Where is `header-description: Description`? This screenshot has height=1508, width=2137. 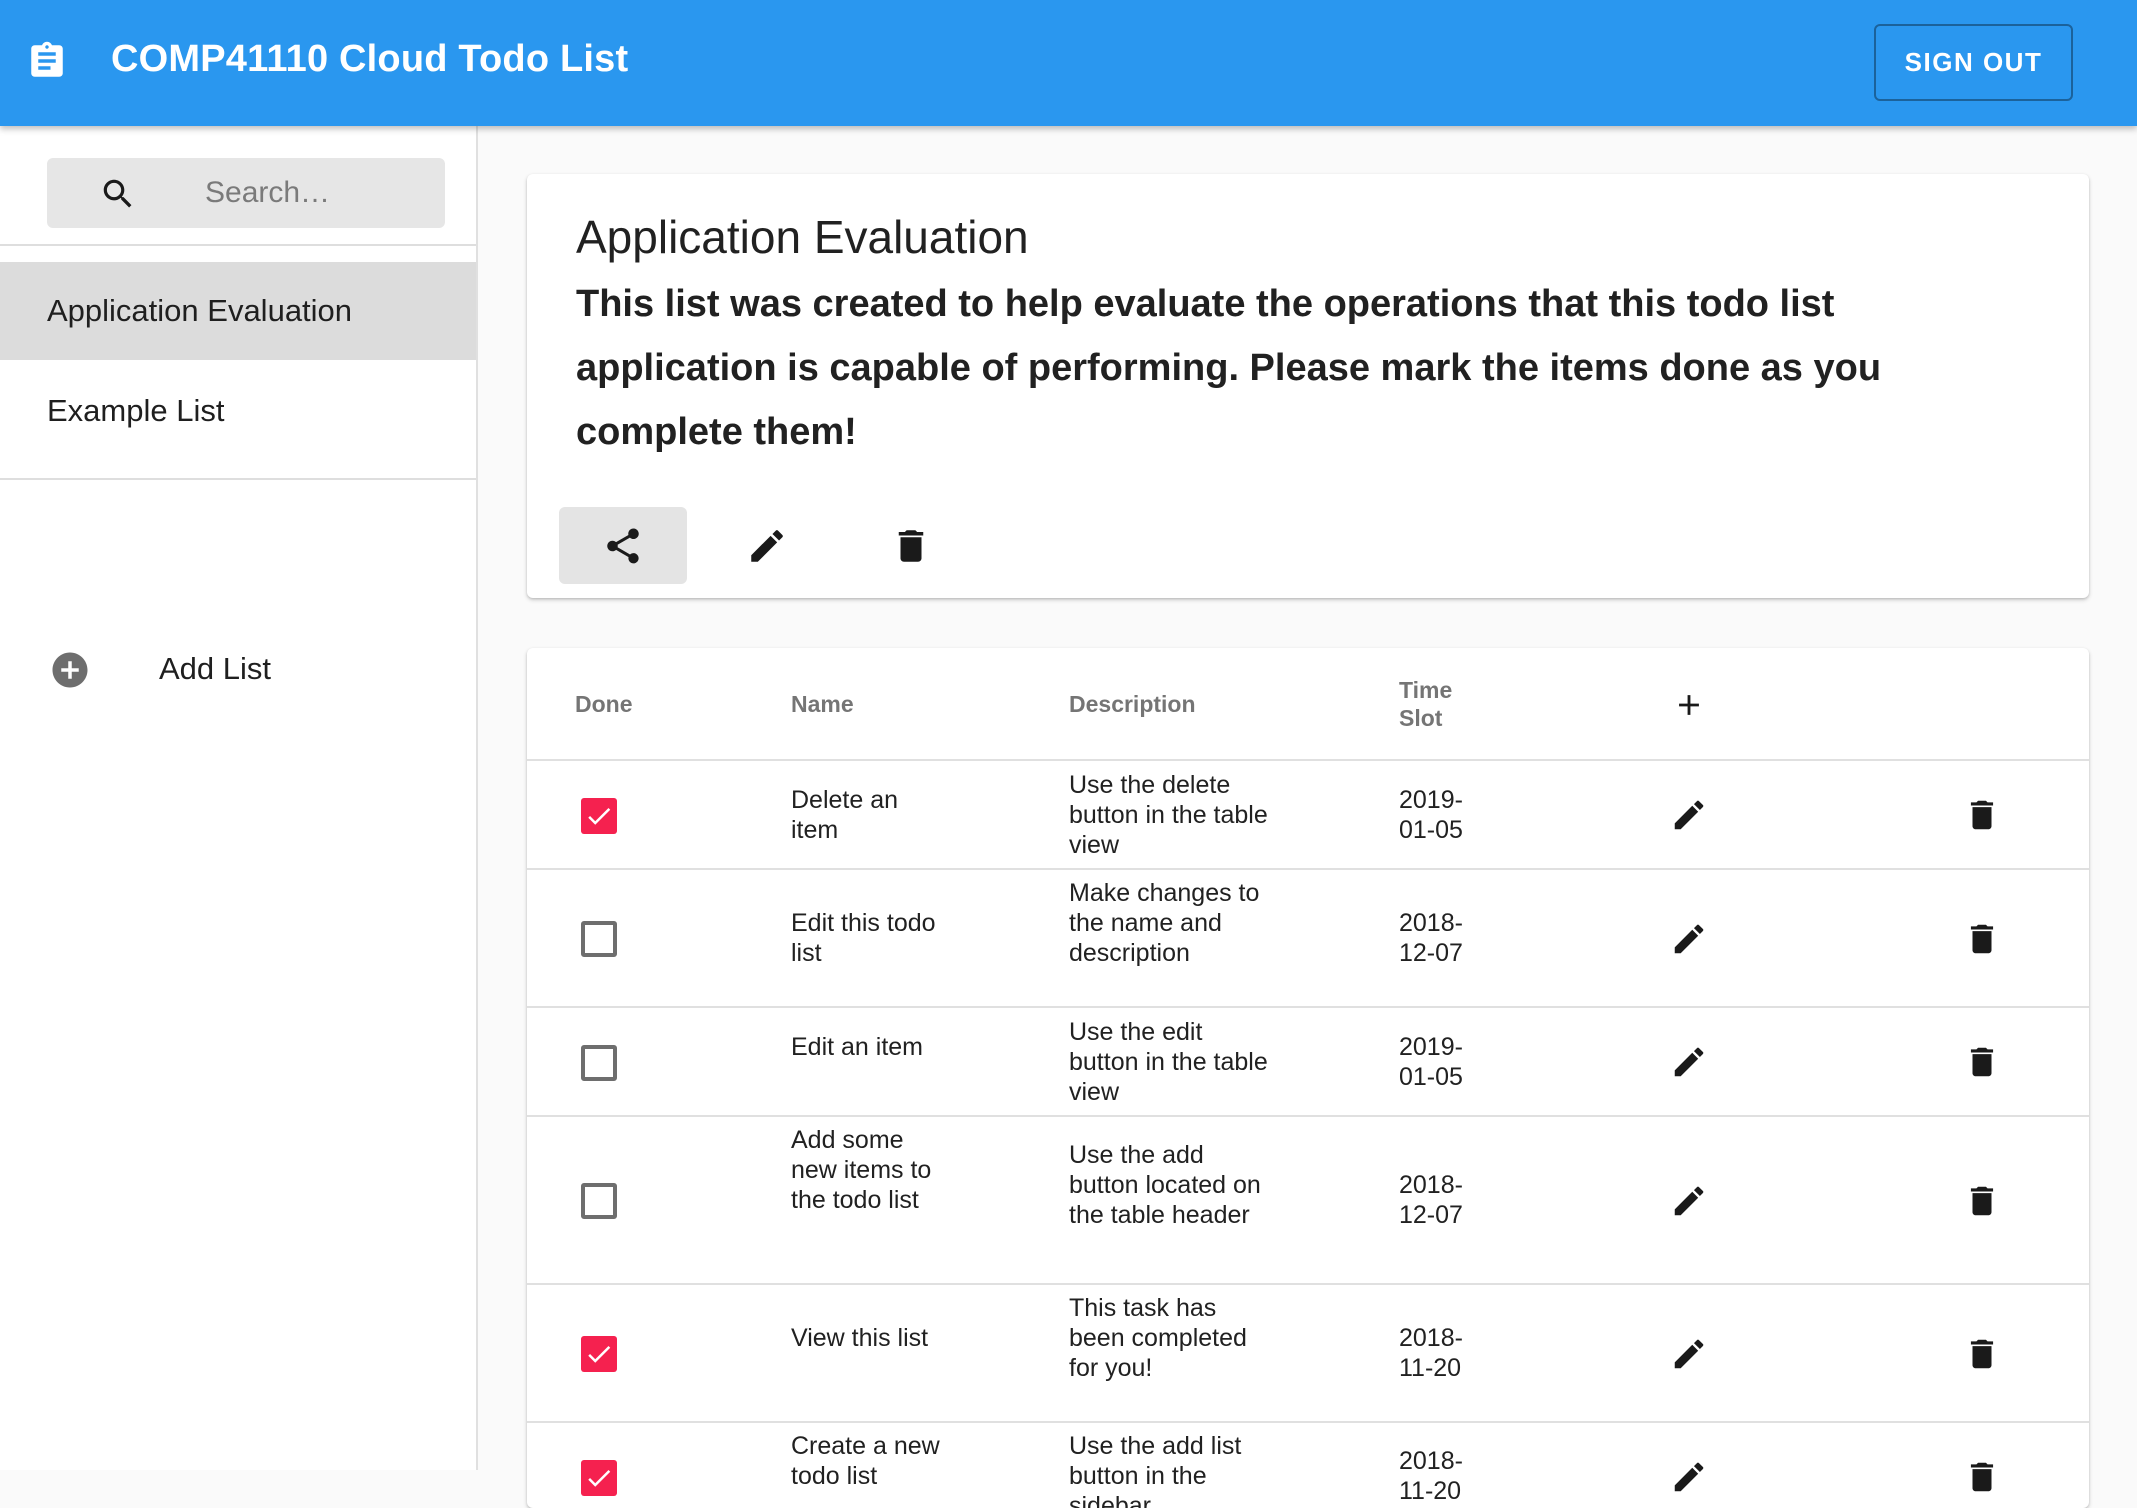
header-description: Description is located at coordinates (1132, 704).